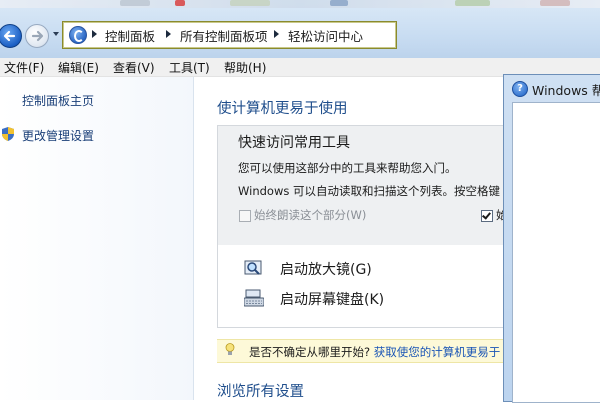  I want to click on hint-text: 是否不确定从哪里开始? 获取使您的计算机更易于, so click(374, 352).